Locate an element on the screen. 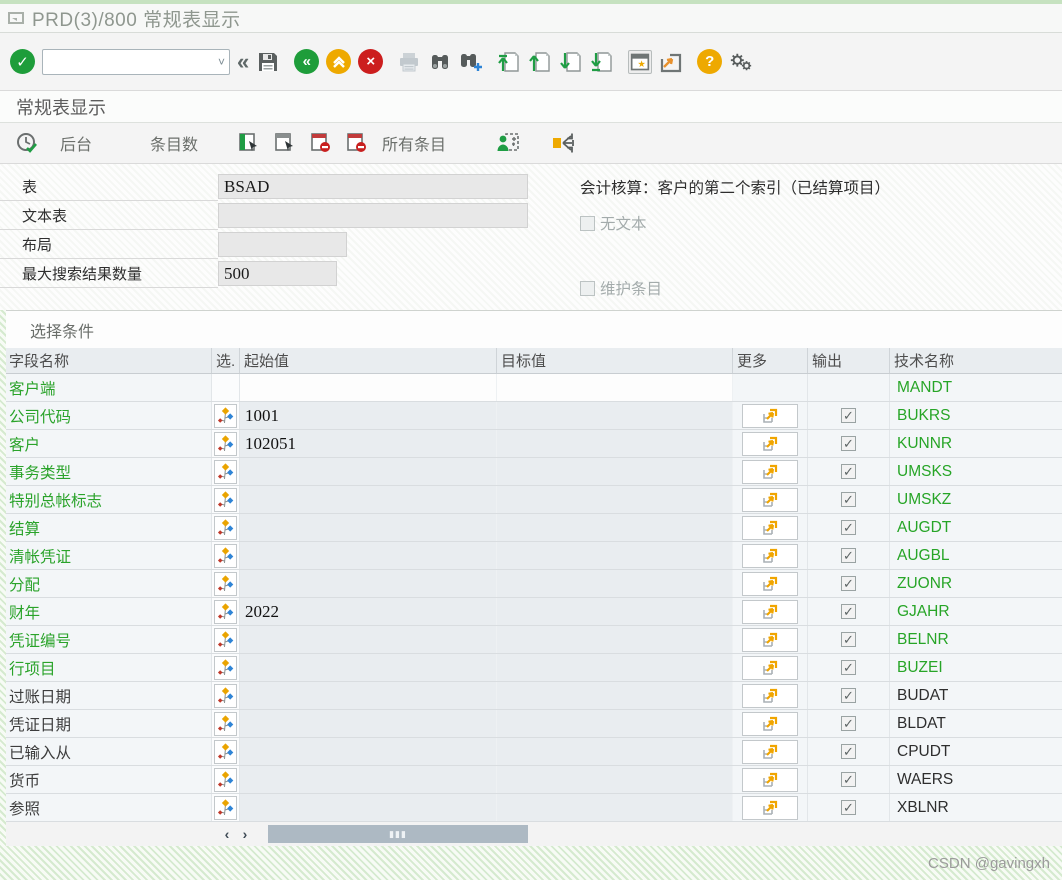  create-shortcut-button is located at coordinates (671, 62).